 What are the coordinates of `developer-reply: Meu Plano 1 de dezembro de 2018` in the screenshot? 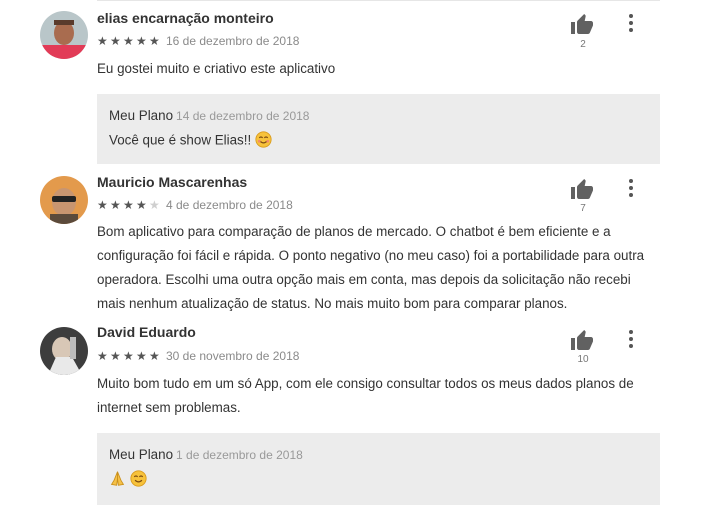 It's located at (378, 469).